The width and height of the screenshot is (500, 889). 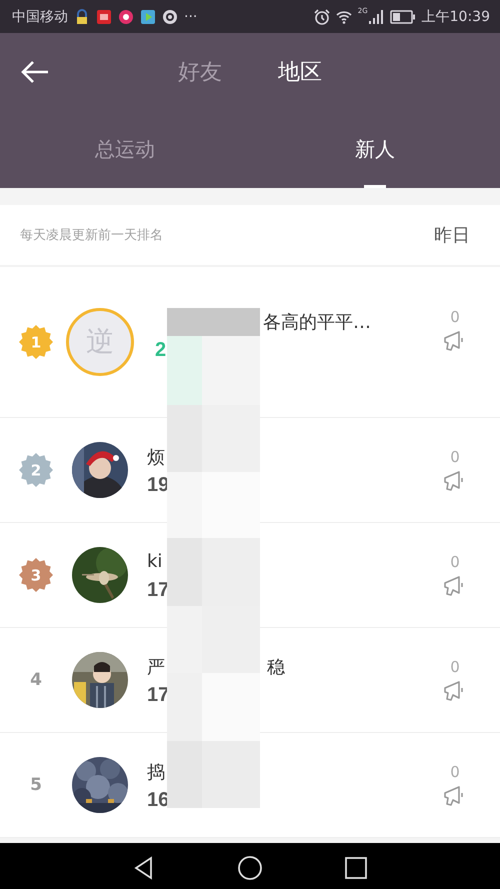 I want to click on rank-number: 4, so click(x=36, y=680).